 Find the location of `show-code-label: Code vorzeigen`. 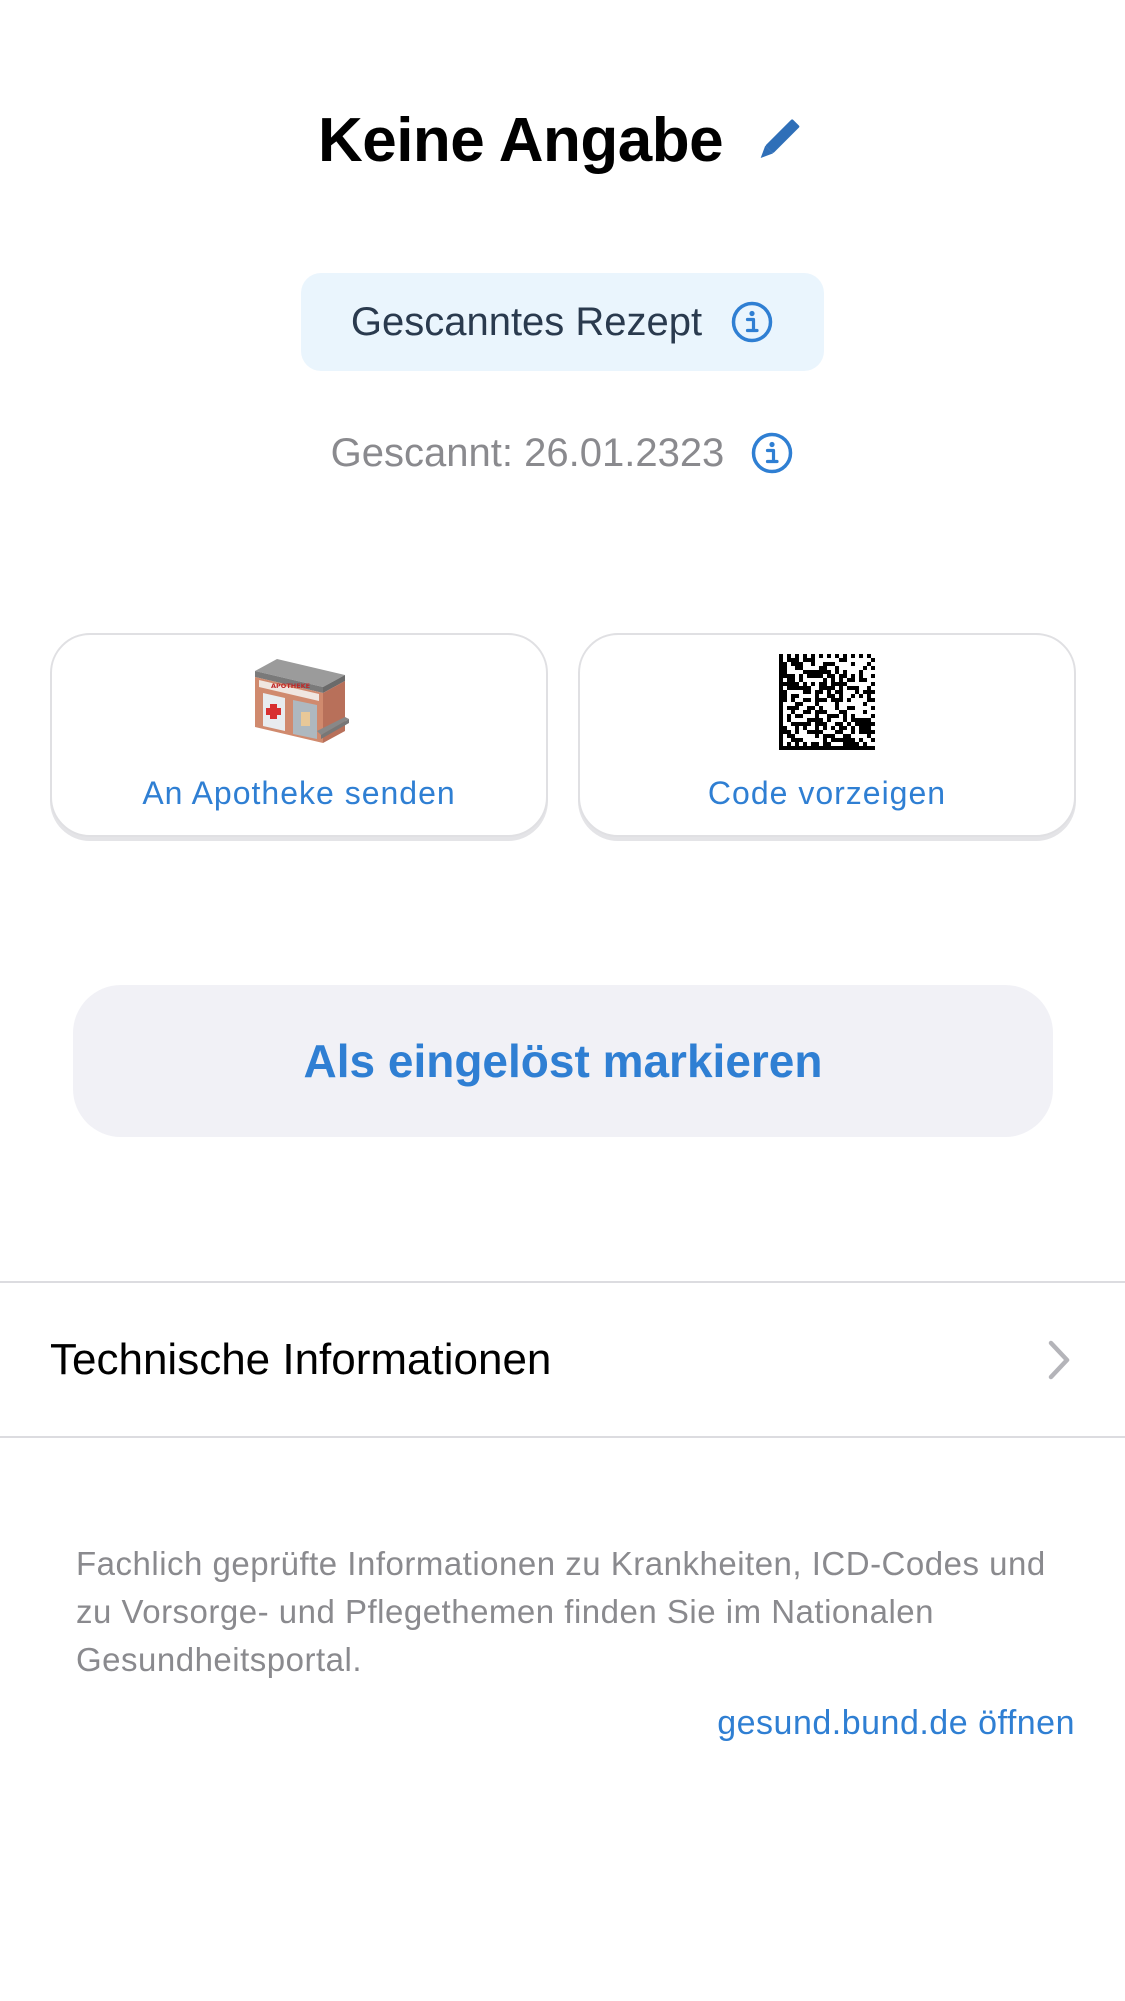

show-code-label: Code vorzeigen is located at coordinates (827, 793).